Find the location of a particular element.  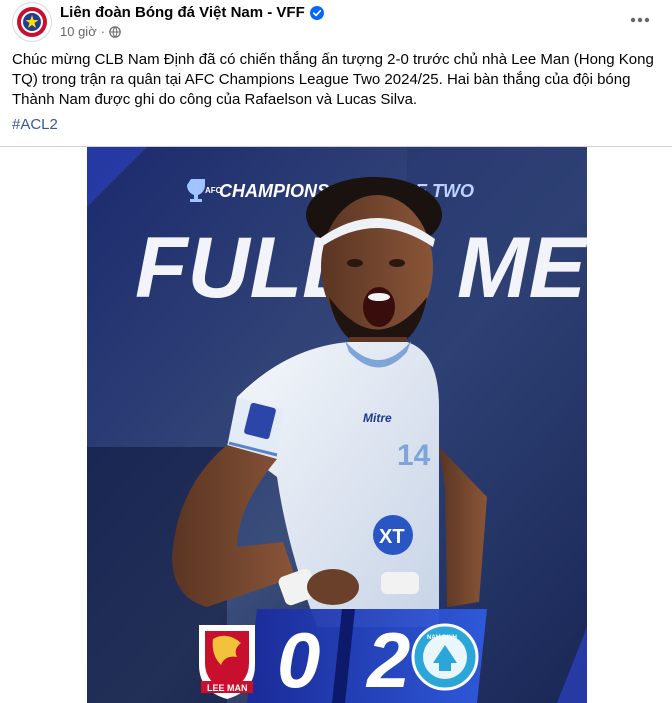

home-score: 0 is located at coordinates (298, 659).